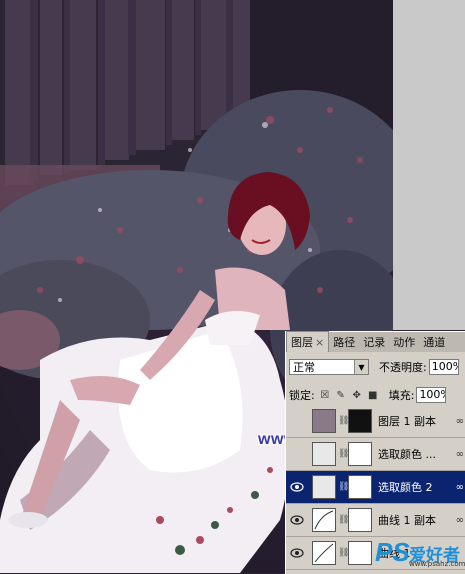 This screenshot has height=574, width=465. I want to click on tab-actions: 动作, so click(404, 342).